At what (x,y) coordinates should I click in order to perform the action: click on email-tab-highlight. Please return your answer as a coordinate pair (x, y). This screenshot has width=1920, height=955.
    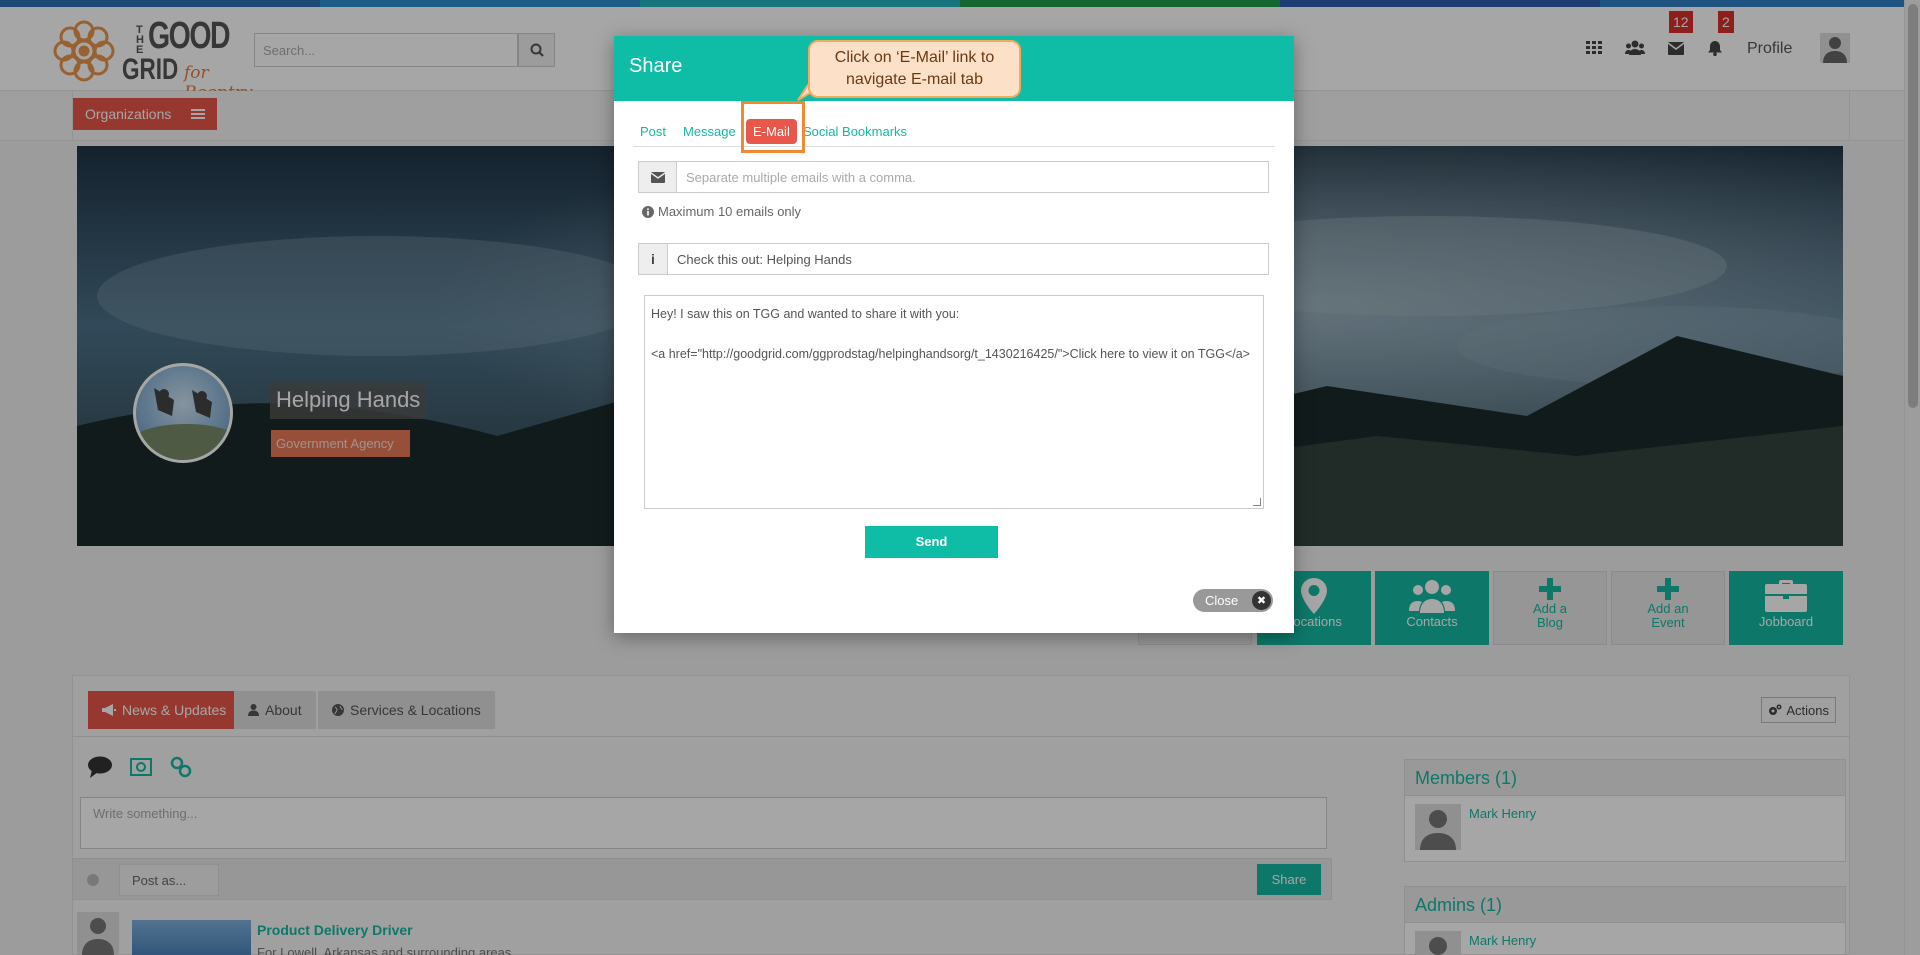
    Looking at the image, I should click on (773, 127).